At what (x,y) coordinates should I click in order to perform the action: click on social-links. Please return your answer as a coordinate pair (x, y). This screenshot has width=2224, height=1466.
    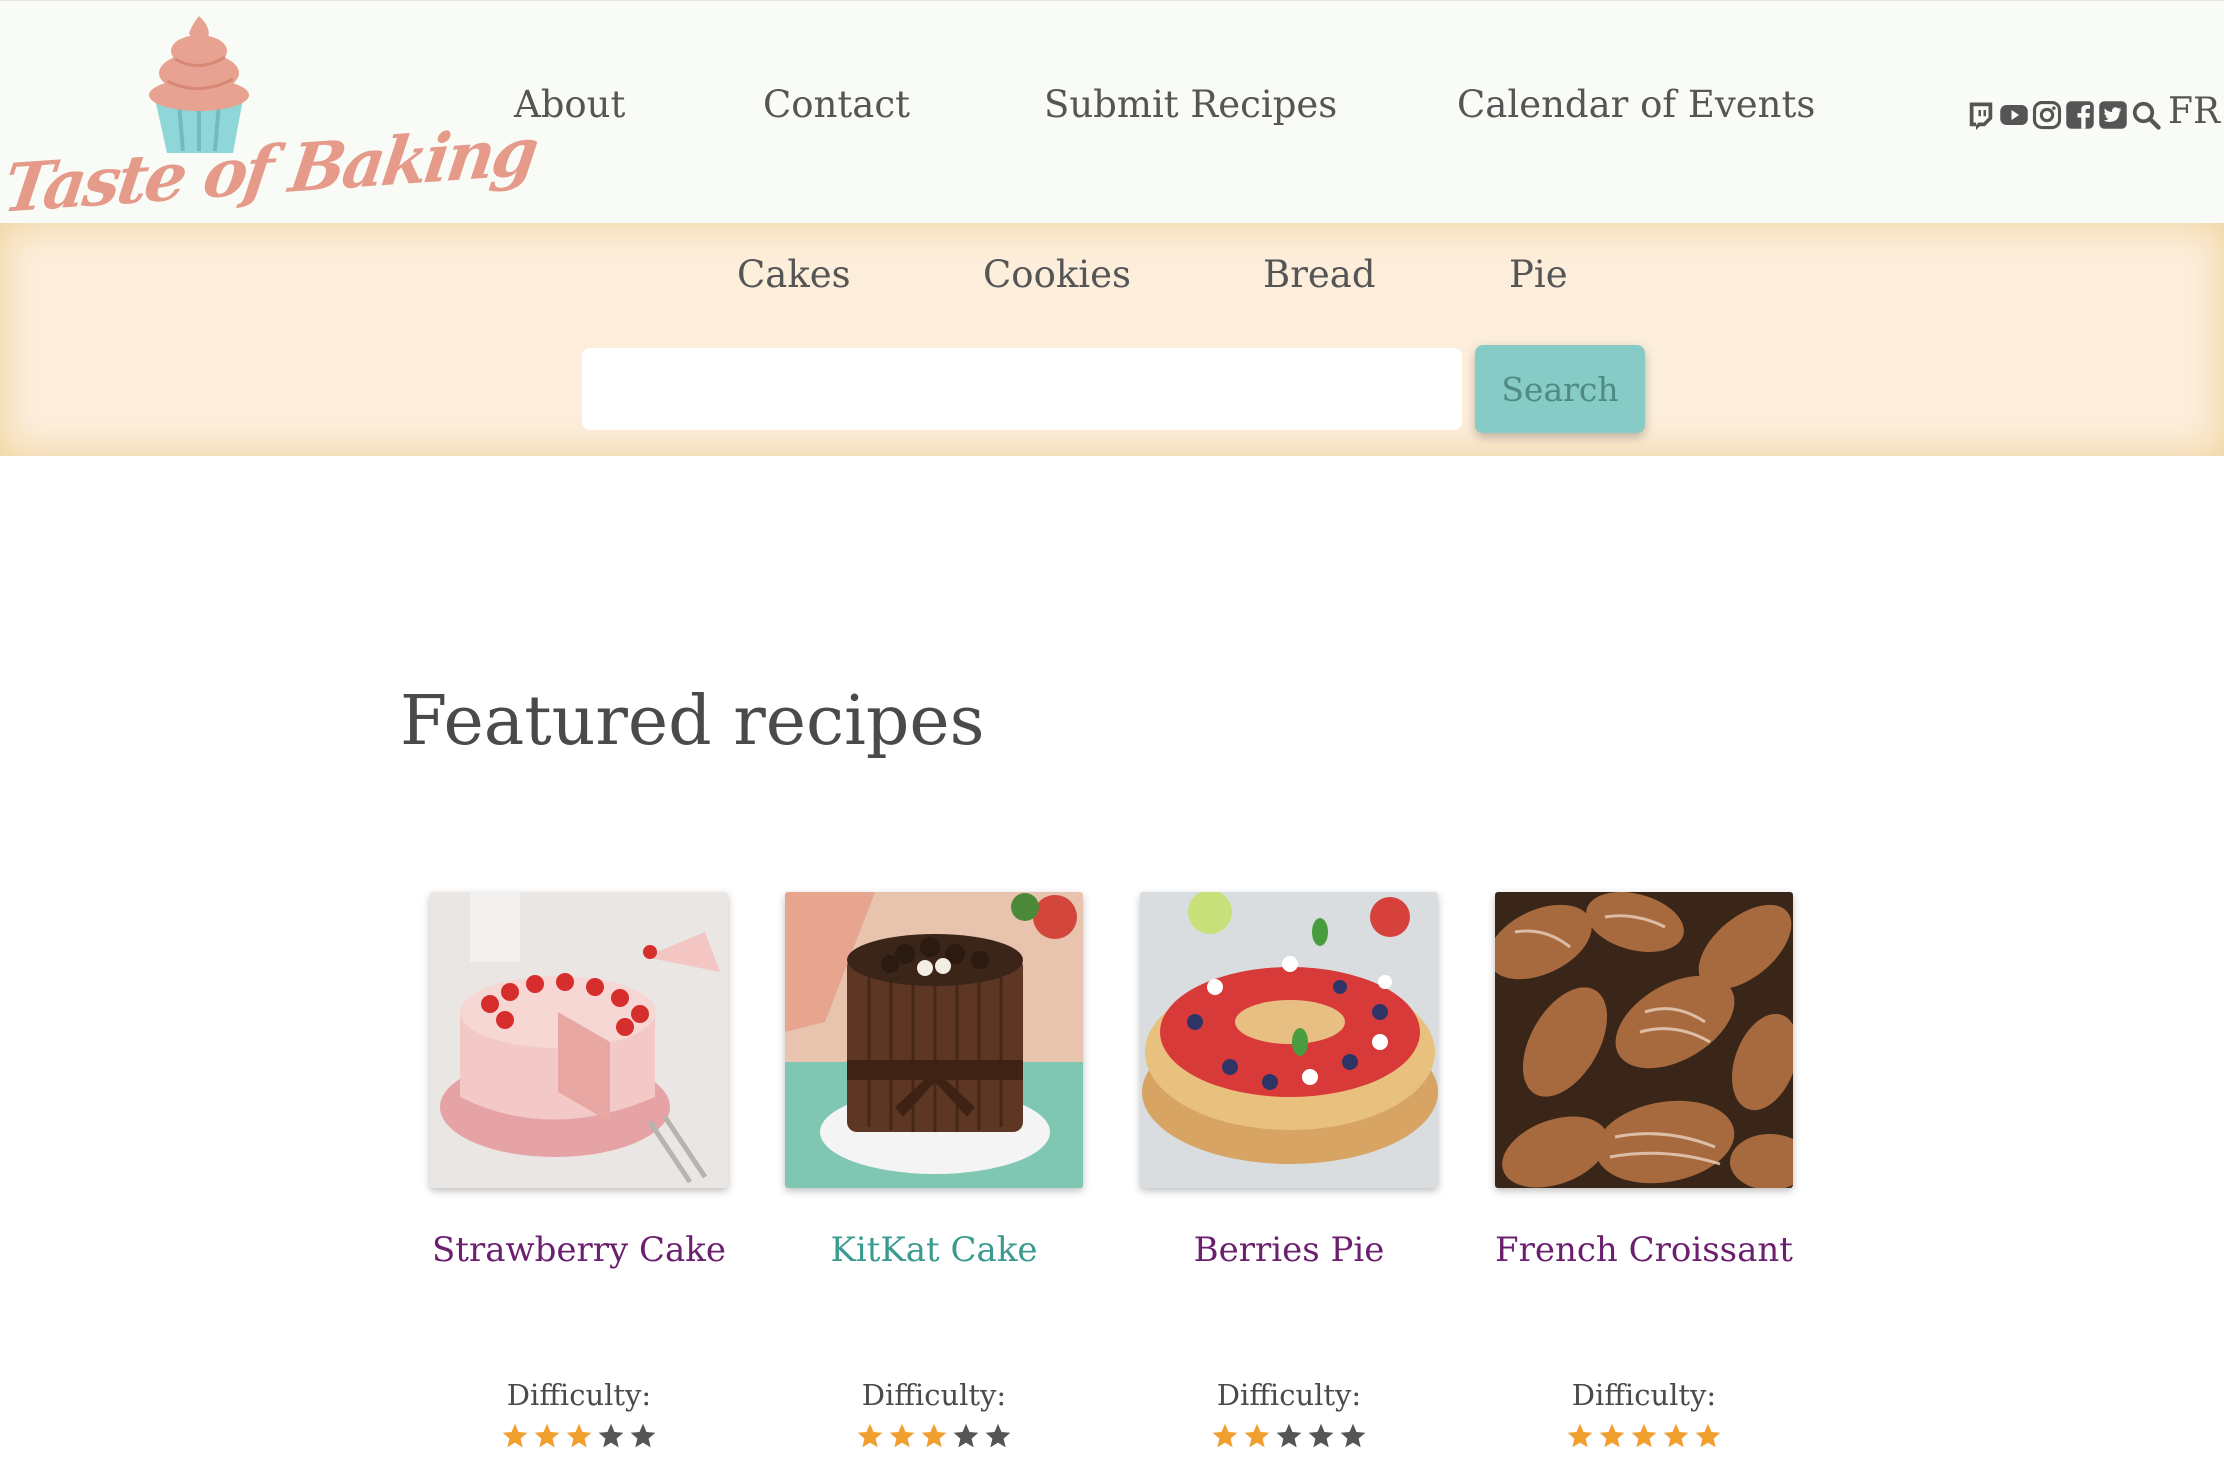
    Looking at the image, I should click on (2063, 115).